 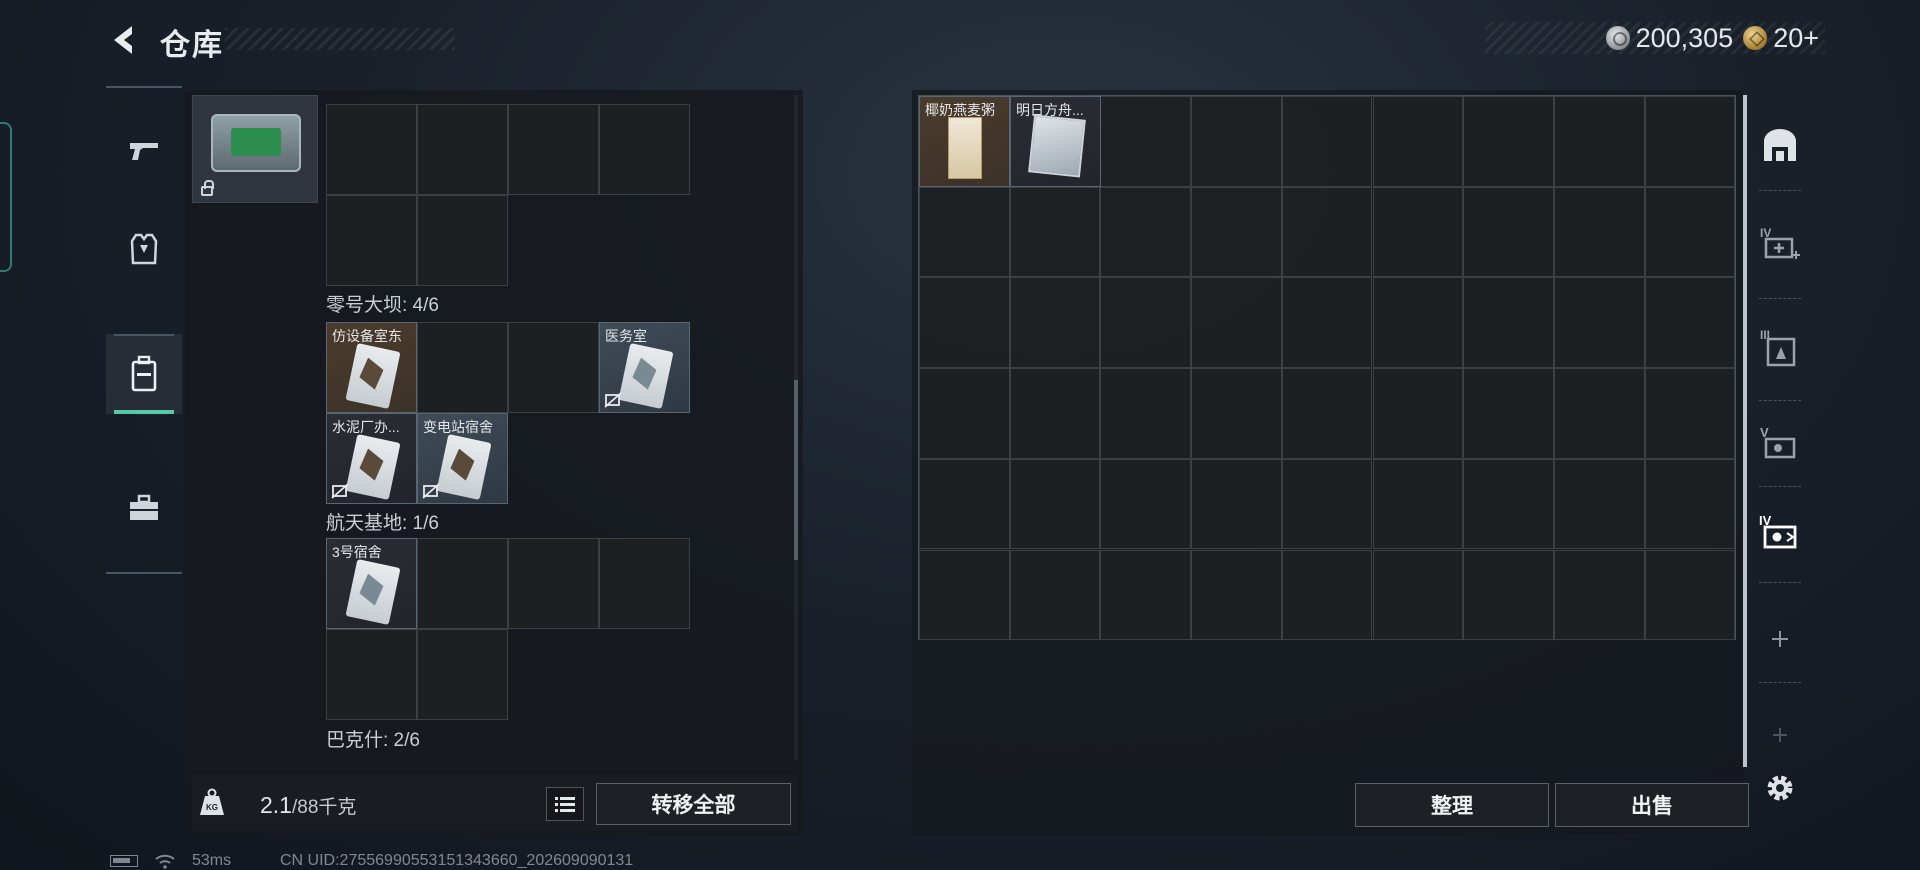 I want to click on tool-home-base, so click(x=1780, y=145).